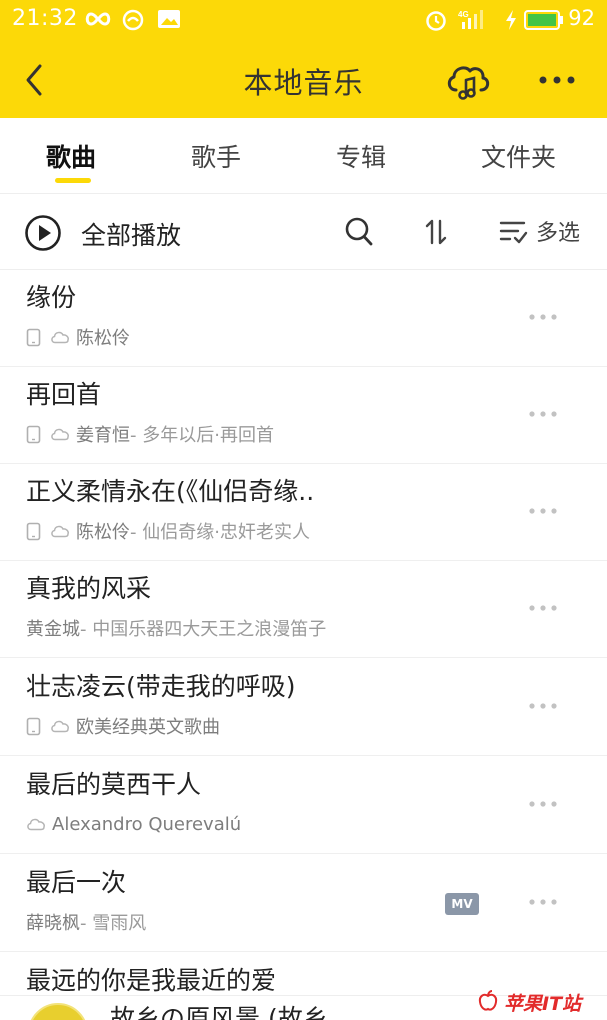 The height and width of the screenshot is (1020, 607). What do you see at coordinates (470, 19) in the screenshot?
I see `signal-icon: 4G` at bounding box center [470, 19].